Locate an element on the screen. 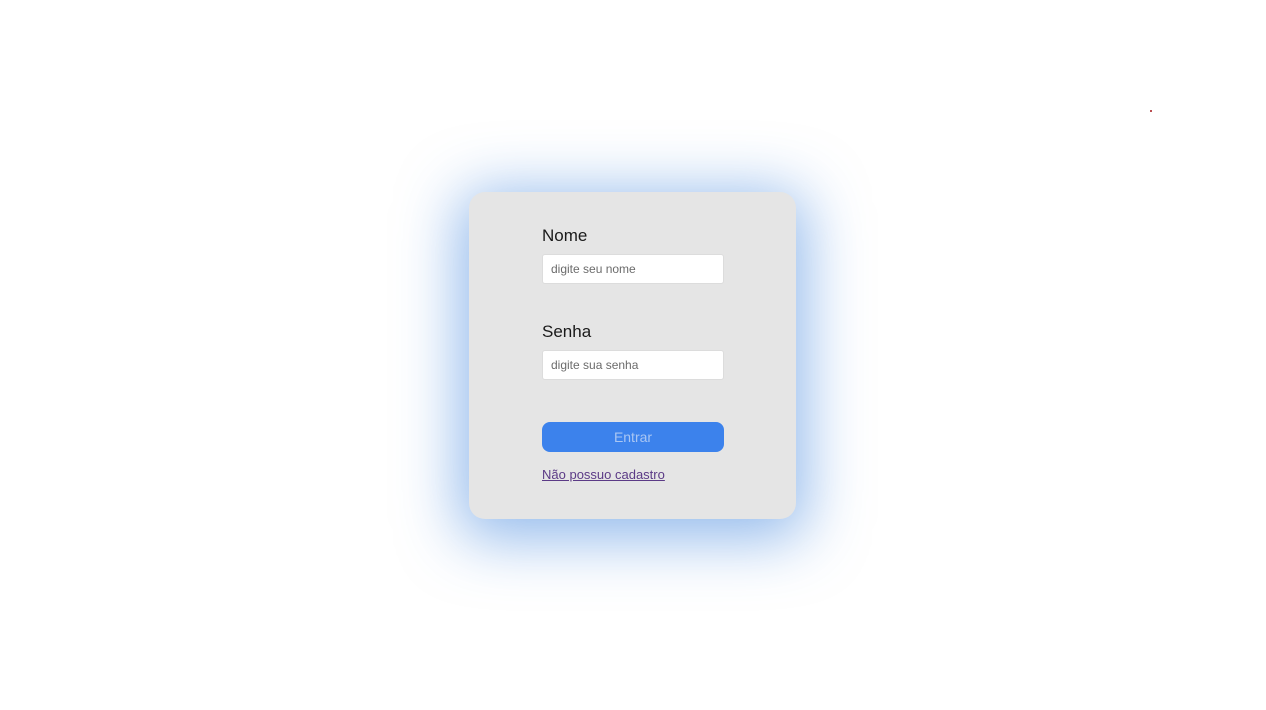  password-input is located at coordinates (633, 365).